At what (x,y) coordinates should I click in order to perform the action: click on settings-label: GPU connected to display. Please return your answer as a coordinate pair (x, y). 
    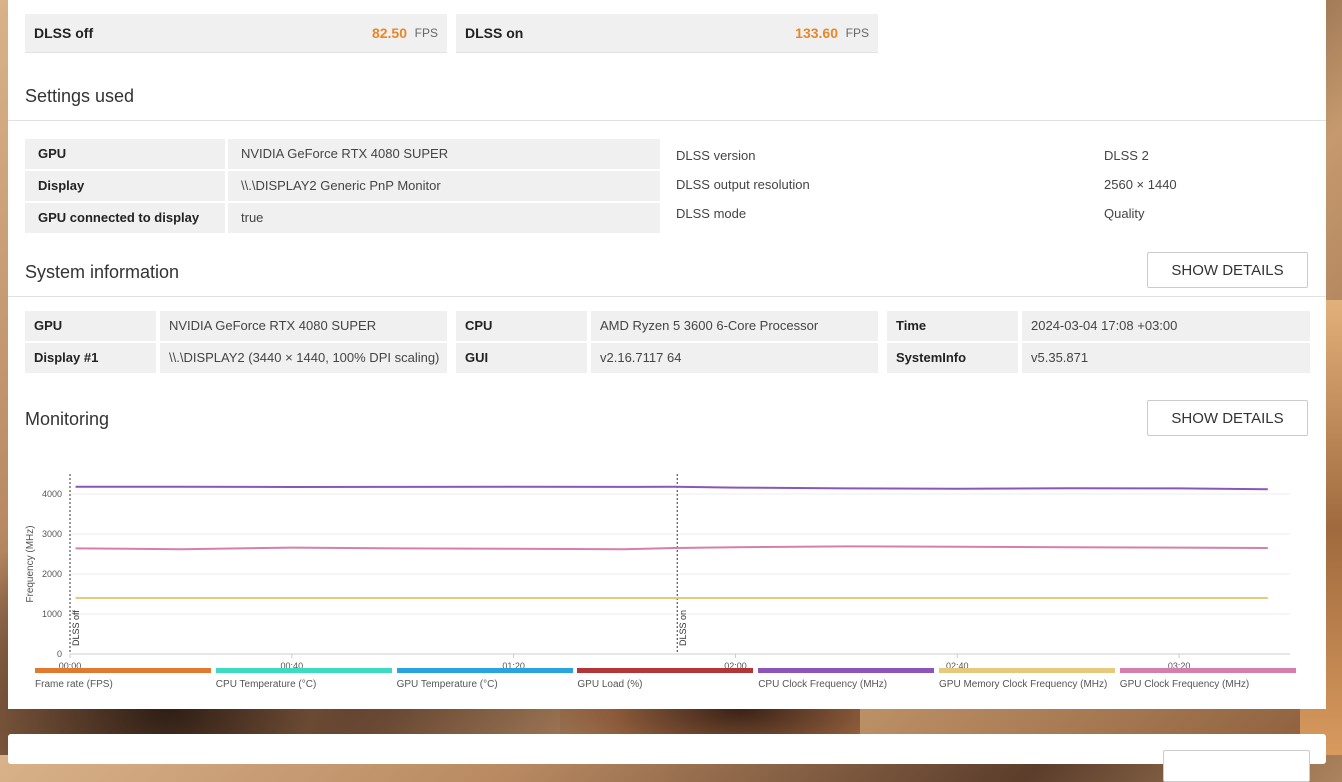
    Looking at the image, I should click on (125, 218).